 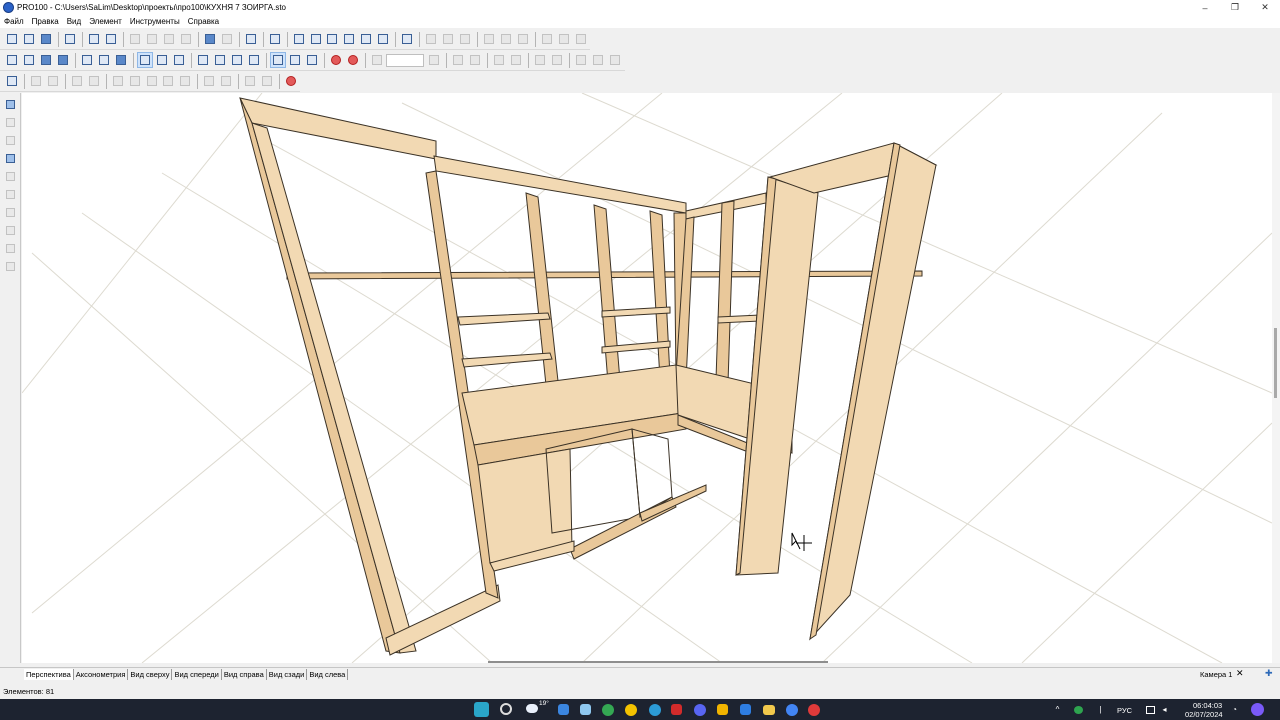 I want to click on mirror-icon, so click(x=349, y=39).